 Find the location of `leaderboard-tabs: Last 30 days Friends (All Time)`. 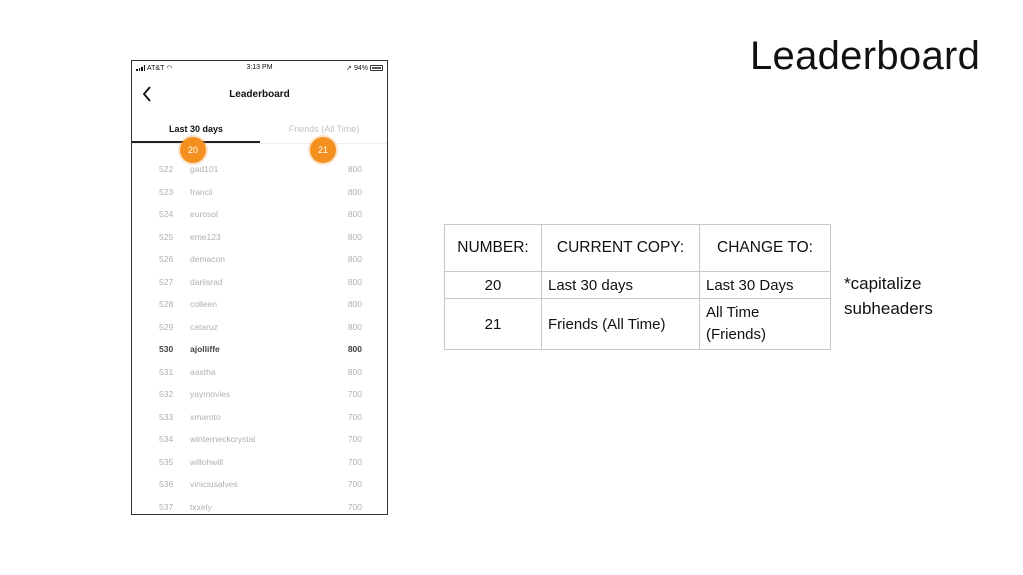

leaderboard-tabs: Last 30 days Friends (All Time) is located at coordinates (259, 129).